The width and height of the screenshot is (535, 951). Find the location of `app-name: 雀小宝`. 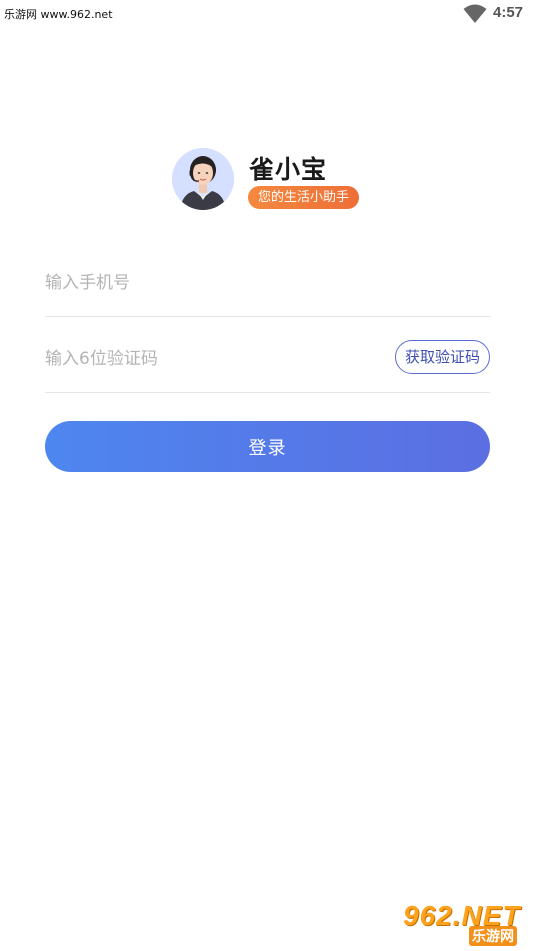

app-name: 雀小宝 is located at coordinates (288, 169).